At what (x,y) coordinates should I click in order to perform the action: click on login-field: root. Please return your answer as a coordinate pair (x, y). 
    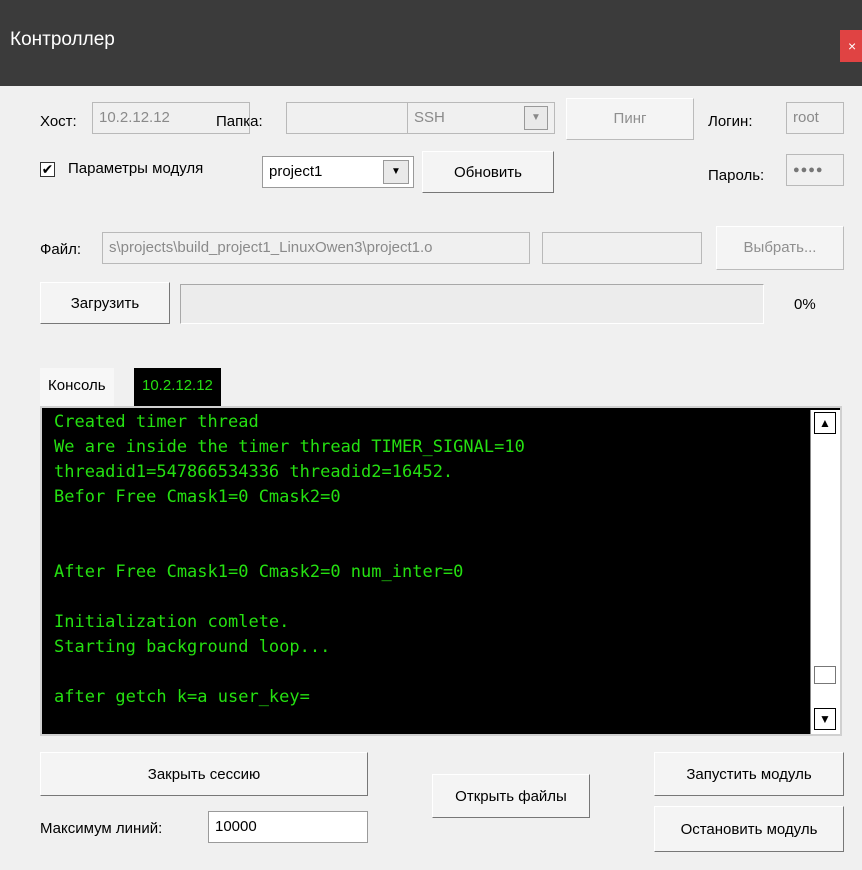
    Looking at the image, I should click on (815, 118).